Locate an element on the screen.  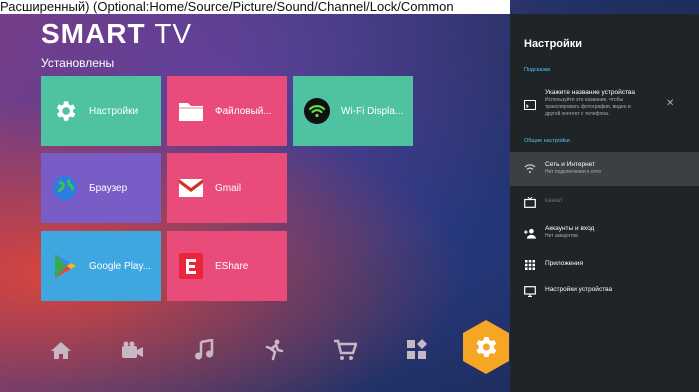
play-store-icon is located at coordinates (65, 266).